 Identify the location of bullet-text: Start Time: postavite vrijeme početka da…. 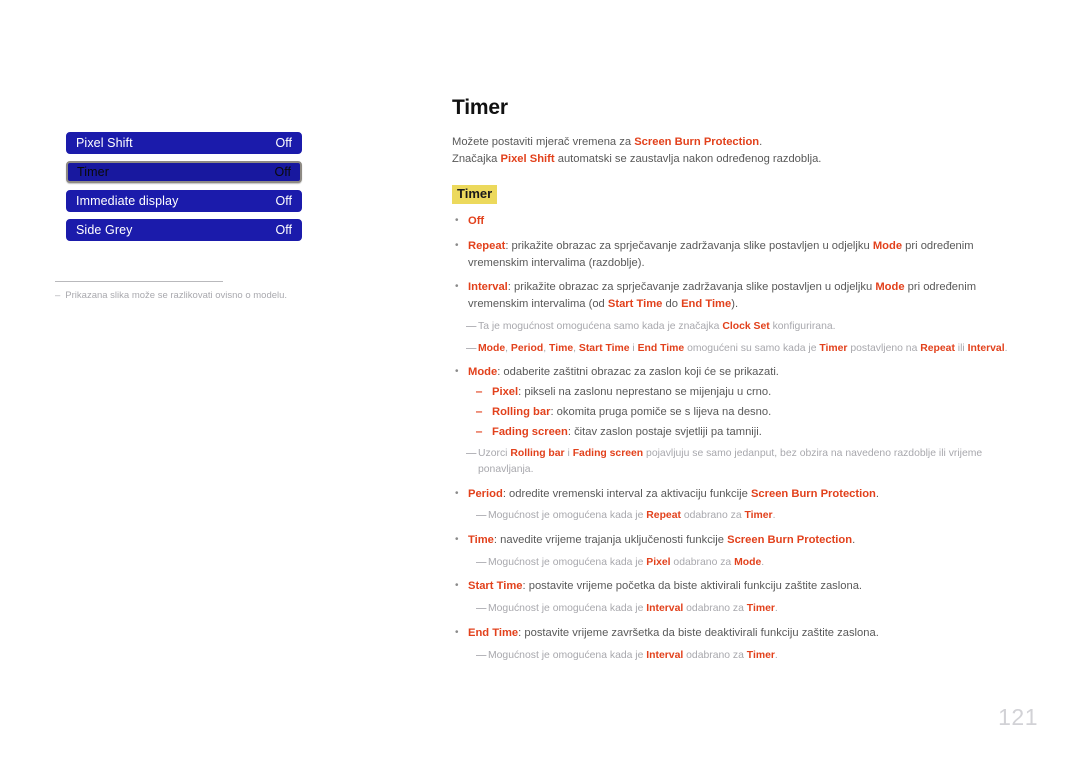
(742, 586).